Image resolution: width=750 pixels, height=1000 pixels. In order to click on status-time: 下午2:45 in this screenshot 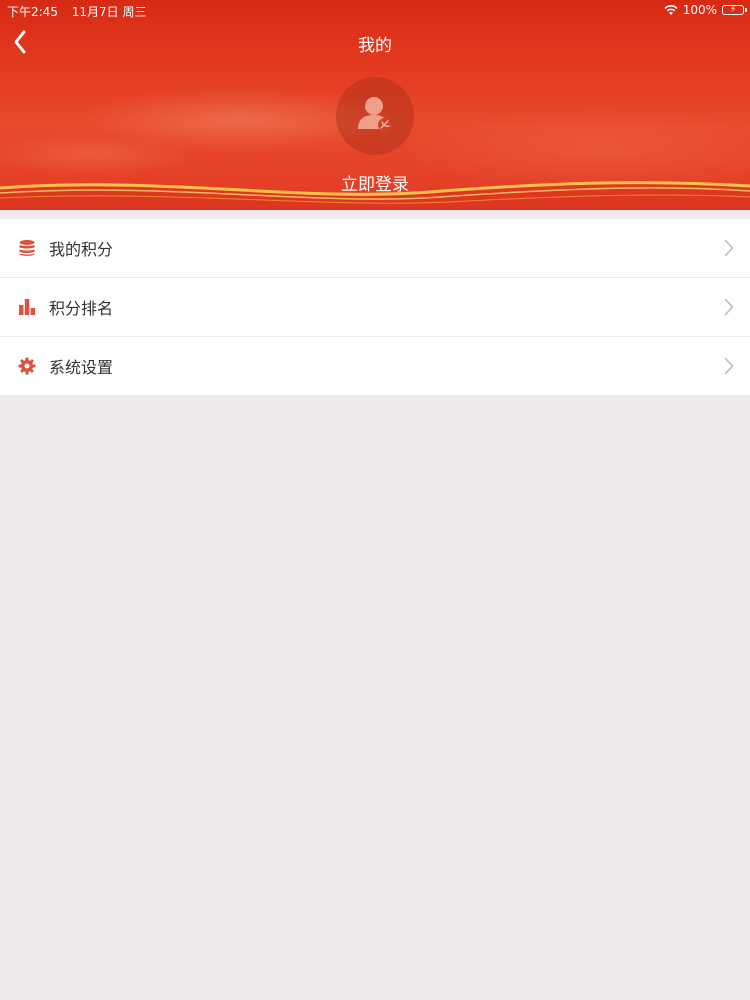, I will do `click(32, 12)`.